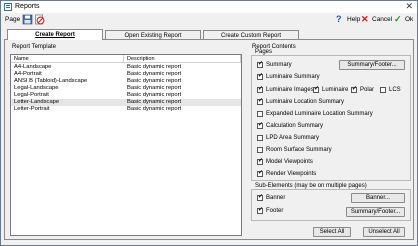  Describe the element at coordinates (260, 150) in the screenshot. I see `room-surface-summary-checkbox` at that location.